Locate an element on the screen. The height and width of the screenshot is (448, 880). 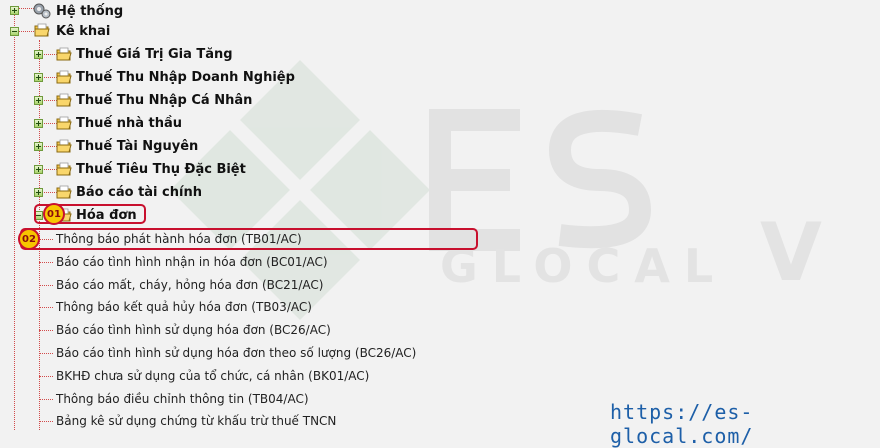
tree-node-he-thong: Hệ thống is located at coordinates (100, 11).